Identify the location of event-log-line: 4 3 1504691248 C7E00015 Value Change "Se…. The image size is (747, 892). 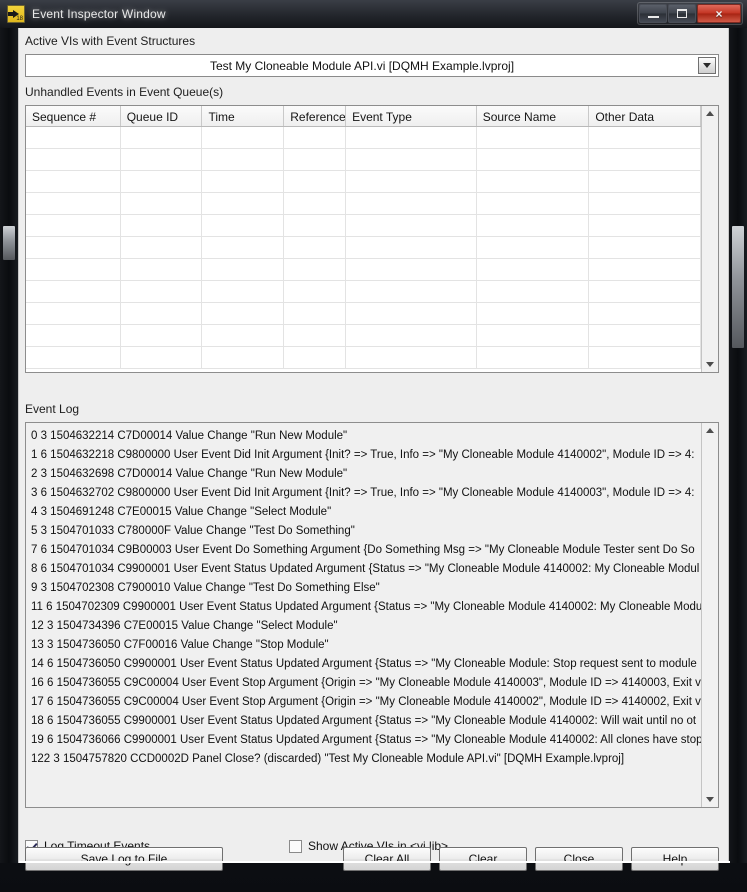
(366, 512).